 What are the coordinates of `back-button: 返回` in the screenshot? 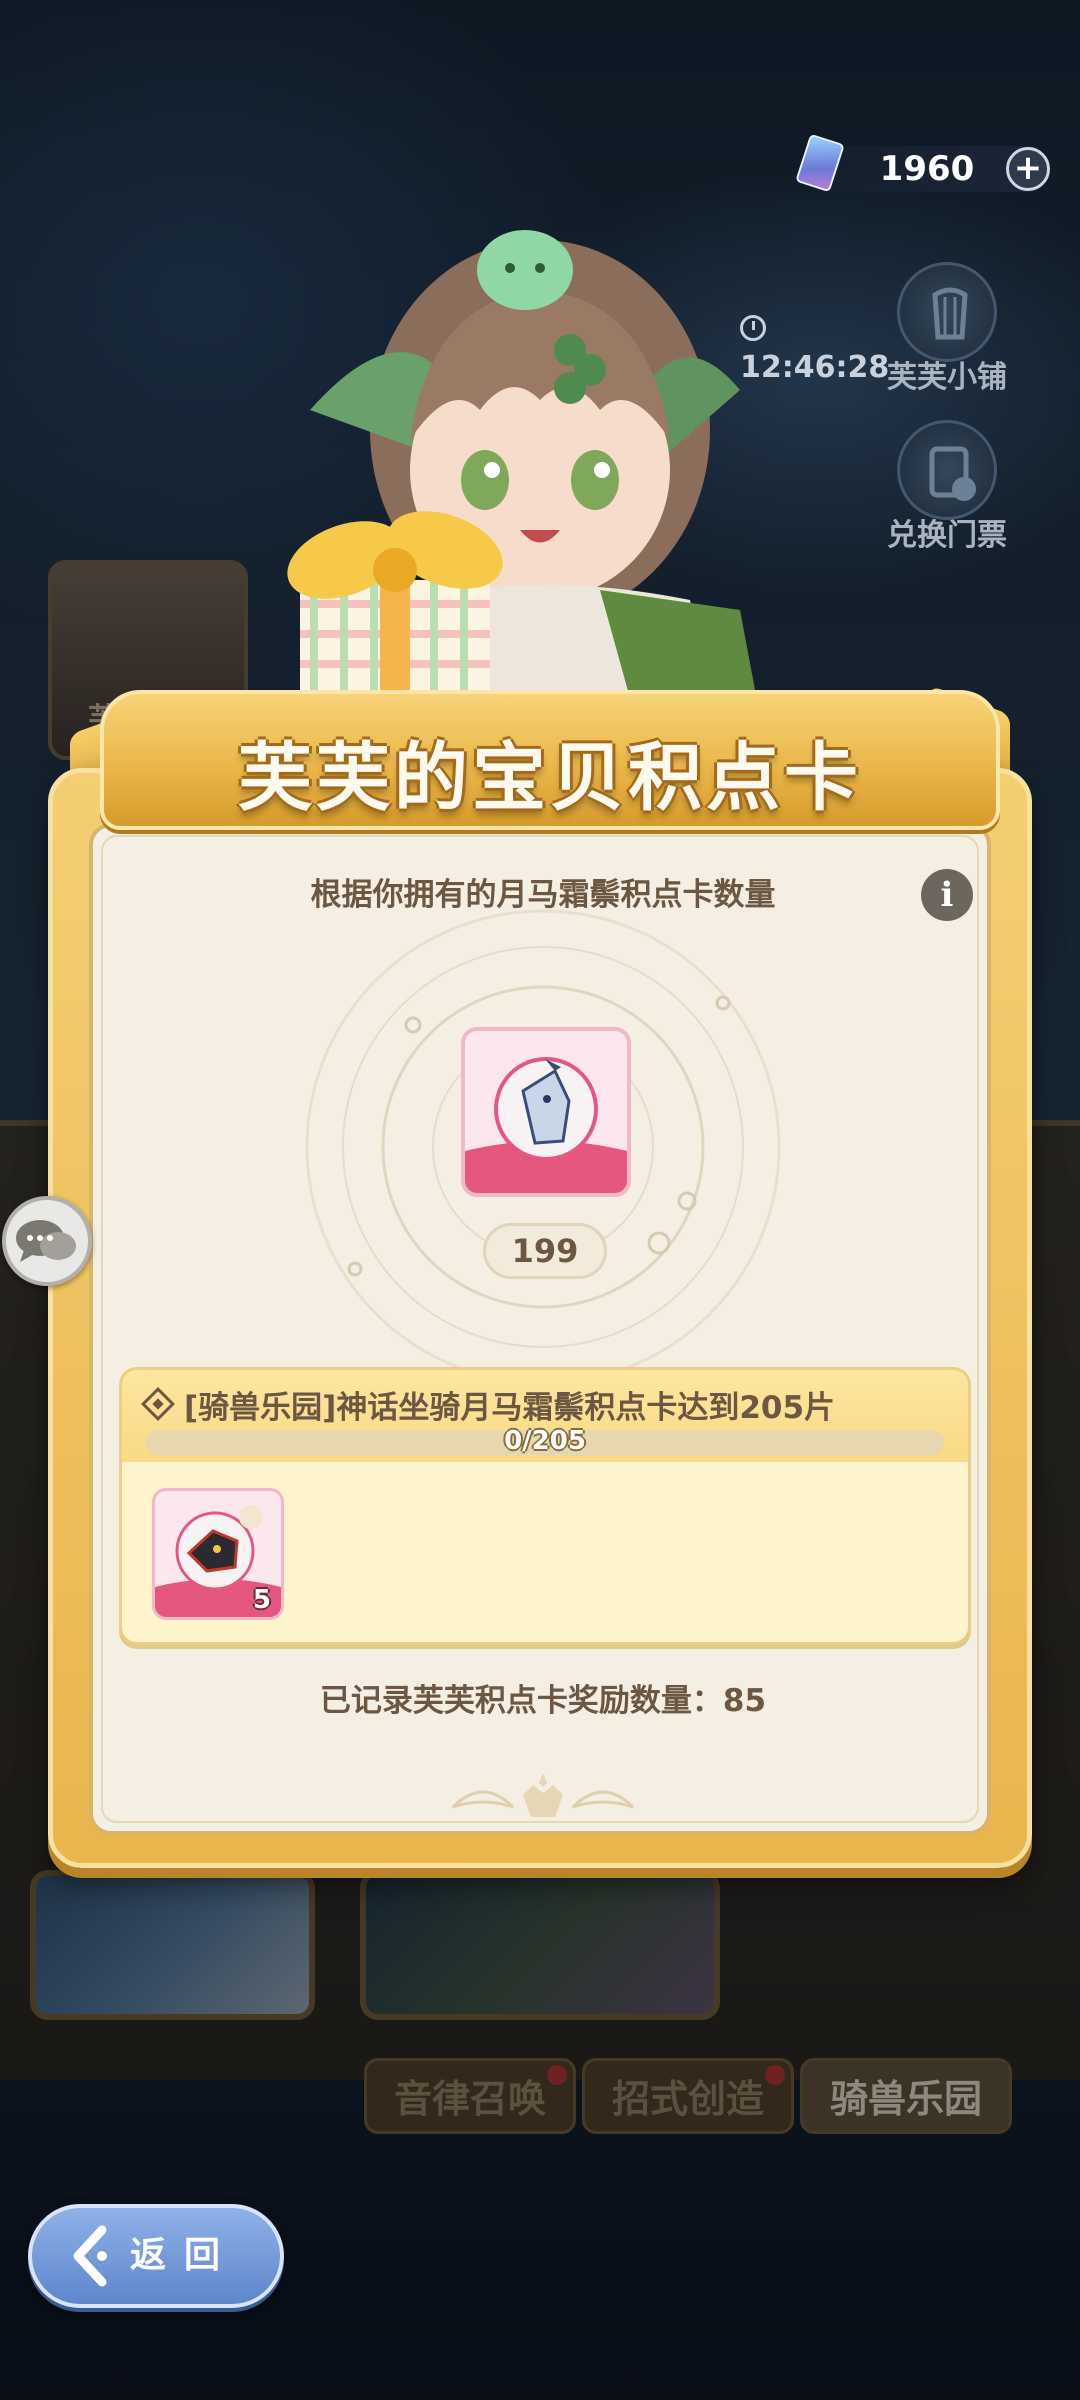 It's located at (156, 2256).